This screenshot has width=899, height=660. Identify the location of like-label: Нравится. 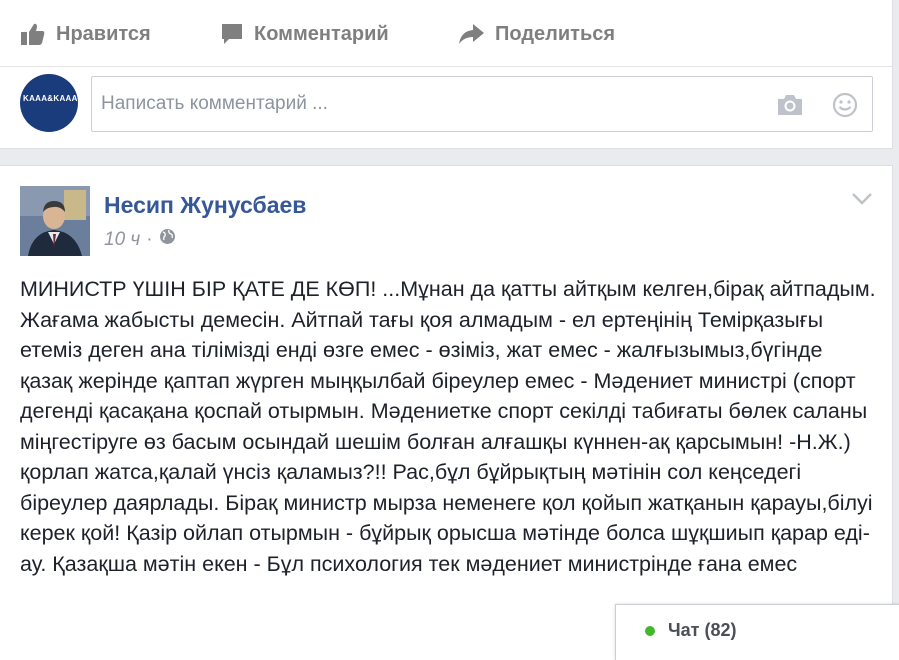
(103, 33).